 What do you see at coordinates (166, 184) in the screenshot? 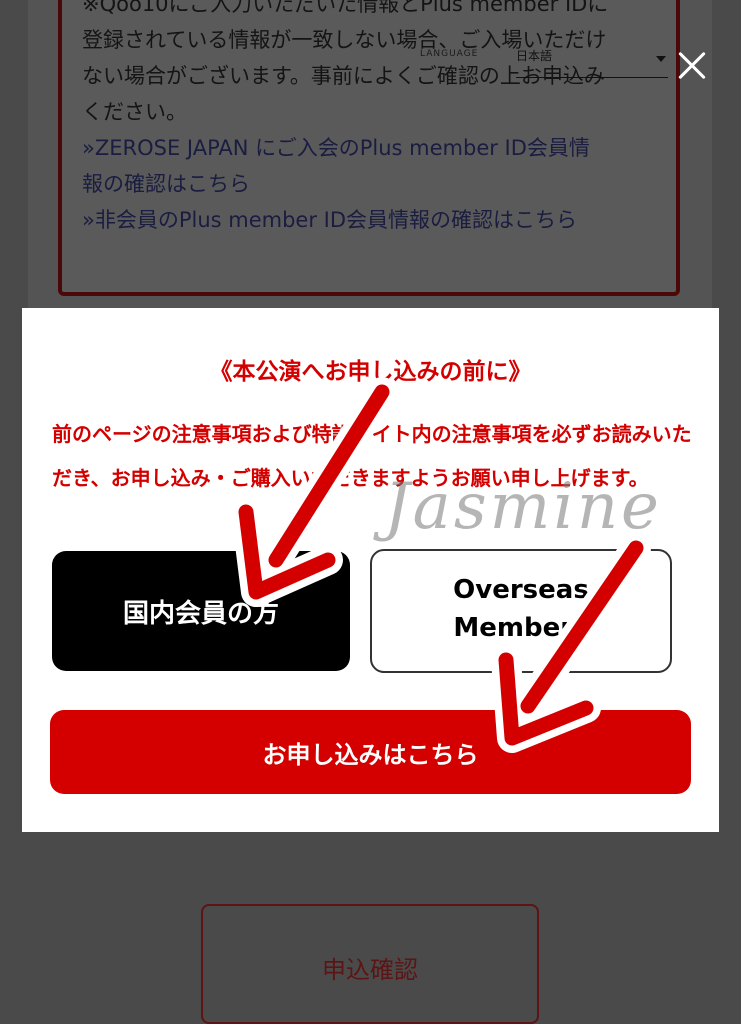
I see `link-line: 報の確認はこちら` at bounding box center [166, 184].